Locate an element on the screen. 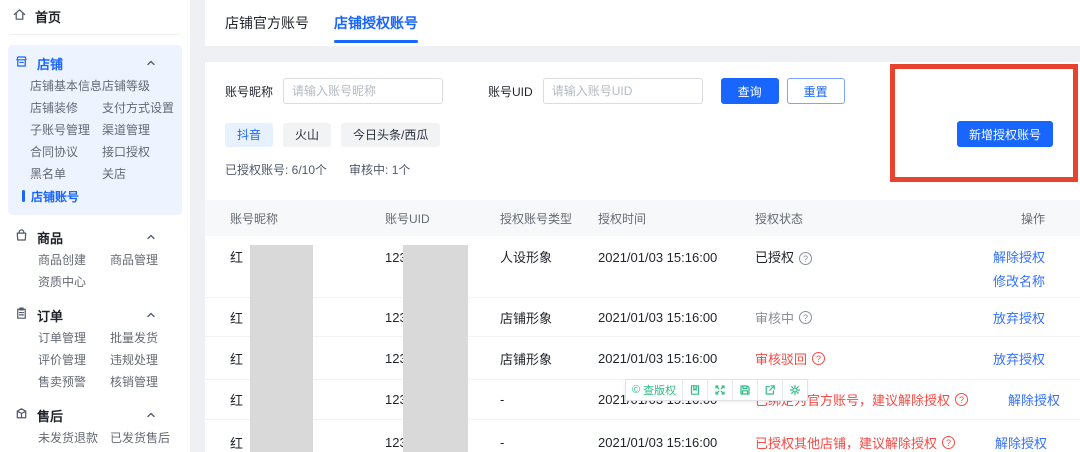 This screenshot has width=1080, height=452. rename-link: 修改名称 is located at coordinates (999, 282).